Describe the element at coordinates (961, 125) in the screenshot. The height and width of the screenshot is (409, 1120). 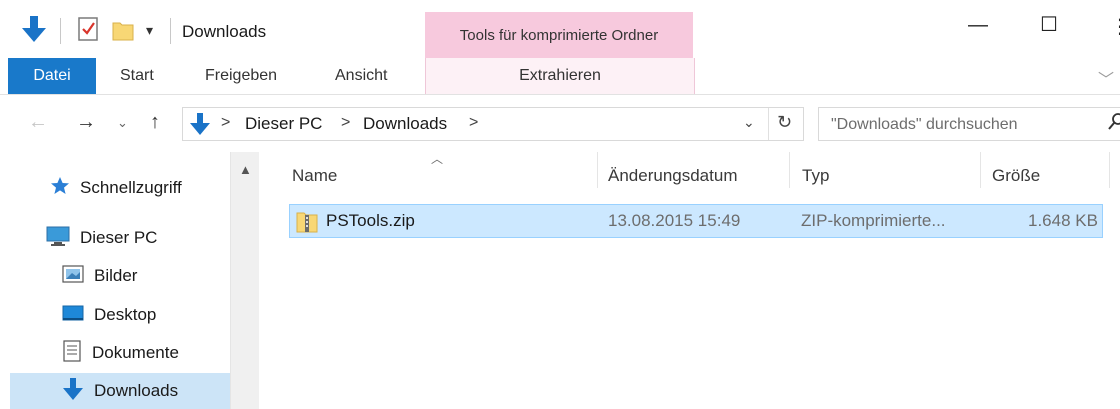
I see `search-input` at that location.